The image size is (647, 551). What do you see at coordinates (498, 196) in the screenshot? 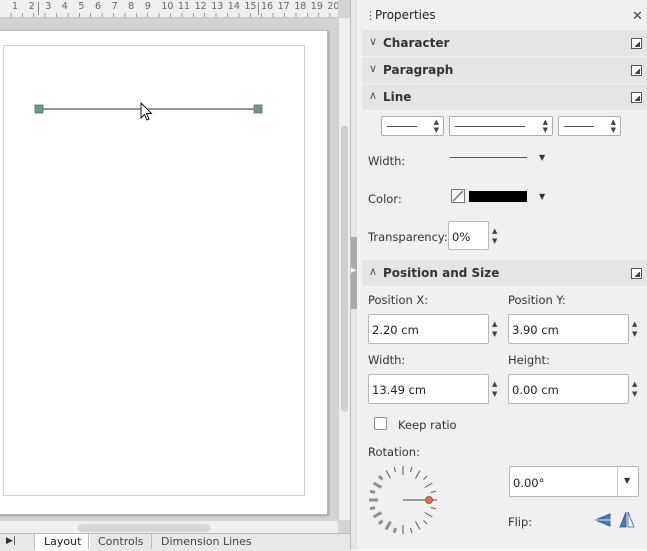
I see `line-color-swatch` at bounding box center [498, 196].